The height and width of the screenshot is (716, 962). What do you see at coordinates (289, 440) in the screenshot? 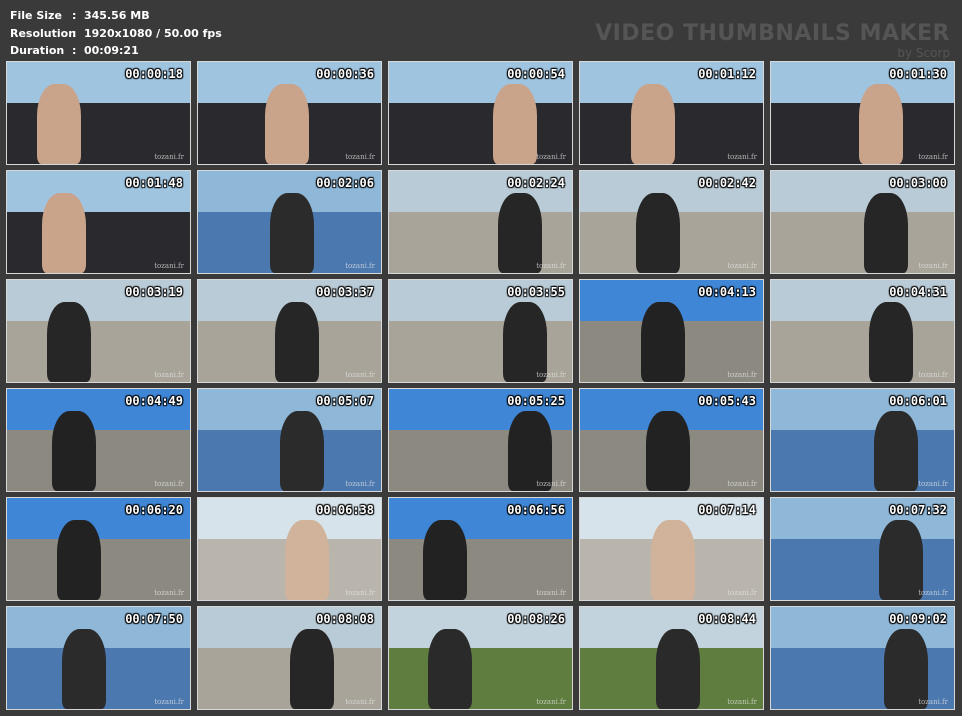
I see `thumbnail-frame: 00:05:07 tozani.fr` at bounding box center [289, 440].